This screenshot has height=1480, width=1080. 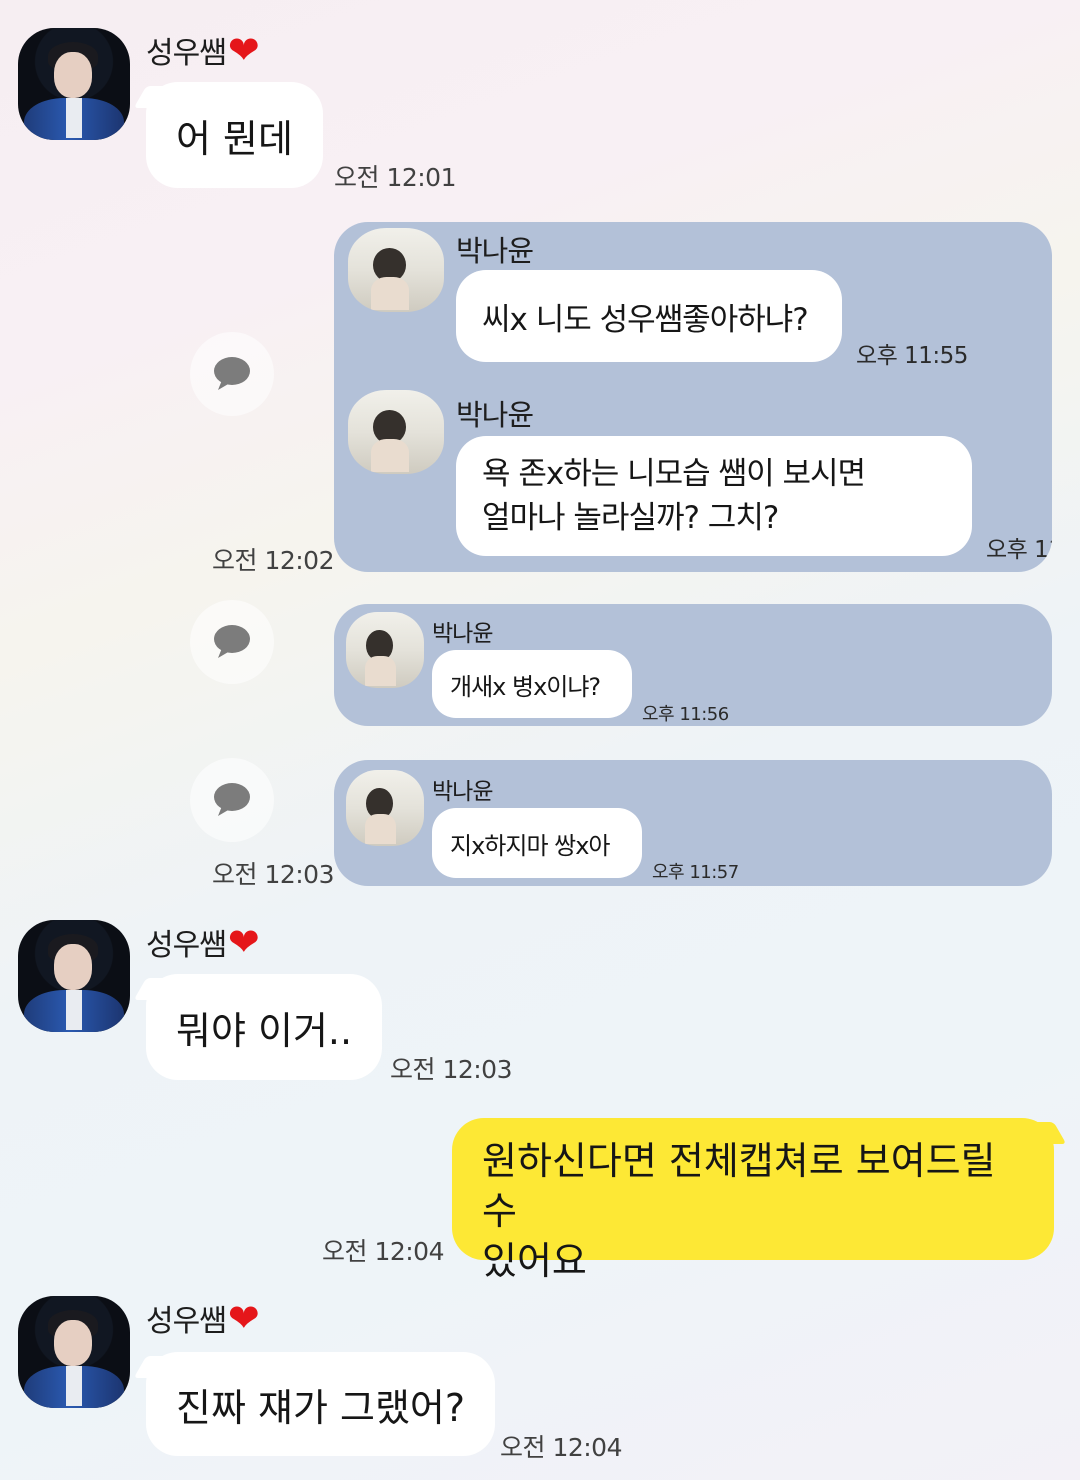 I want to click on mini-message-text: 지x하지마 쌍x아, so click(x=530, y=845).